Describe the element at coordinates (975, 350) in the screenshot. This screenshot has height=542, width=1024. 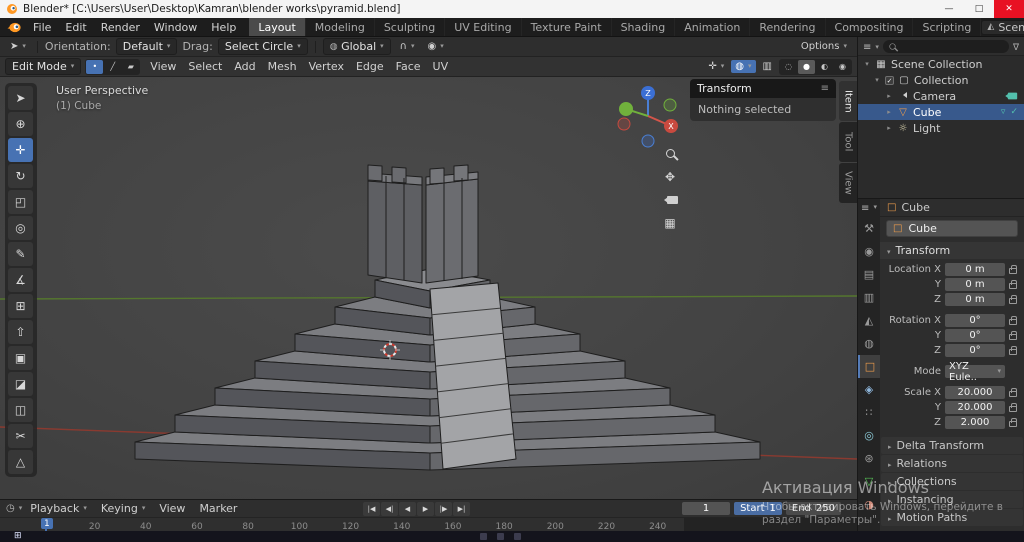
I see `rotation-z-field: 0°` at that location.